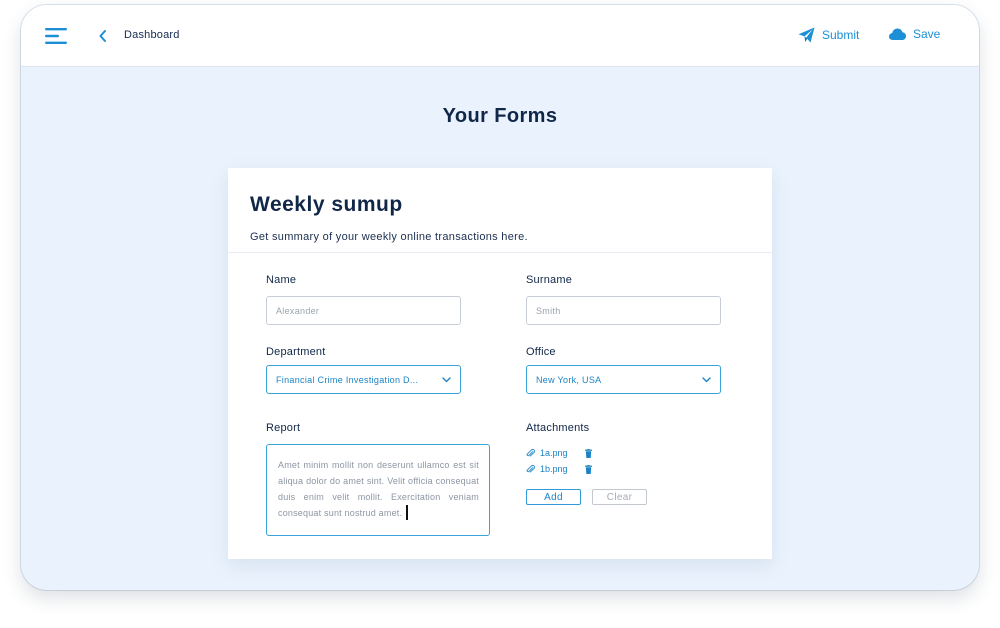  What do you see at coordinates (363, 310) in the screenshot?
I see `name-input: Alexander` at bounding box center [363, 310].